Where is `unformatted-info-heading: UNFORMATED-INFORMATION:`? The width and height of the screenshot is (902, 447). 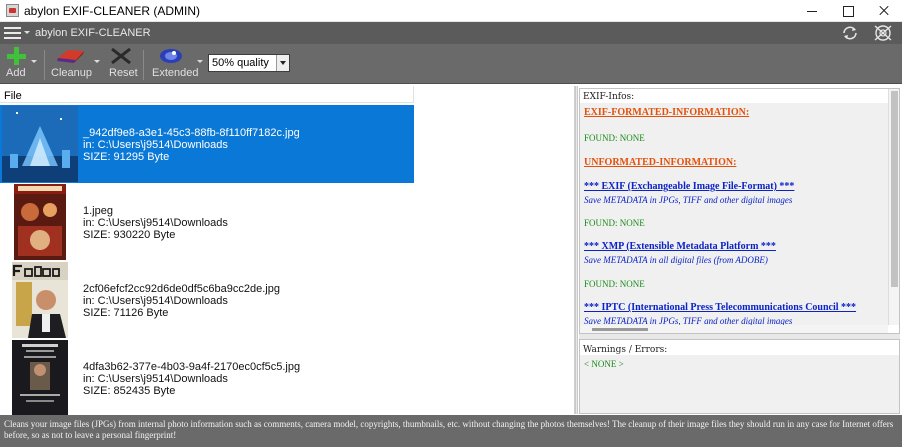 unformatted-info-heading: UNFORMATED-INFORMATION: is located at coordinates (660, 162).